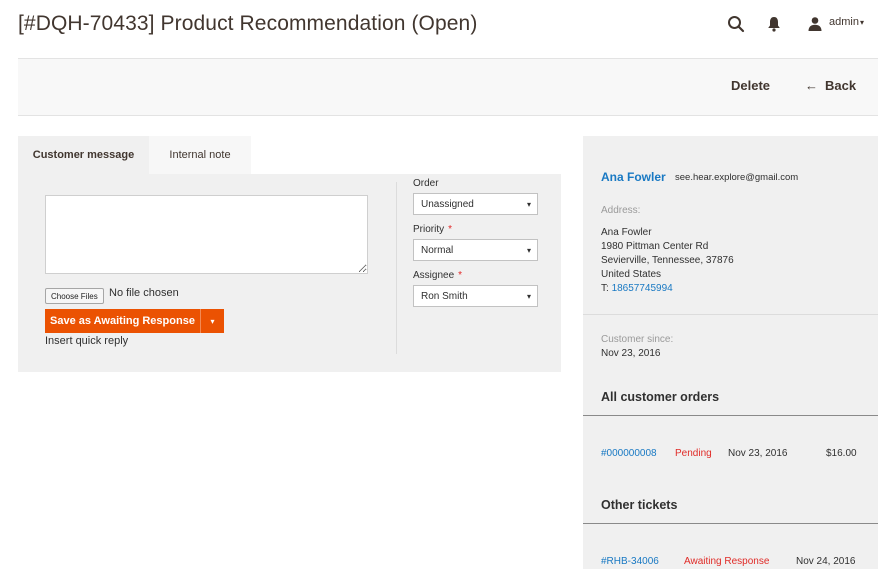 The image size is (891, 569). I want to click on address-line: Sevierville, Tennessee, 37876, so click(667, 260).